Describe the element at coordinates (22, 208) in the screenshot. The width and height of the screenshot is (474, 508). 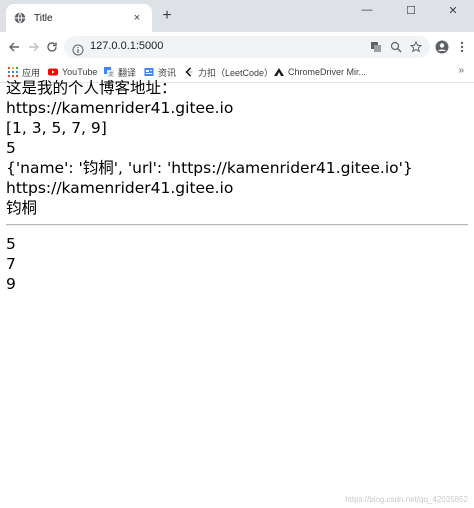
I see `dict-name-output: 钧桐` at that location.